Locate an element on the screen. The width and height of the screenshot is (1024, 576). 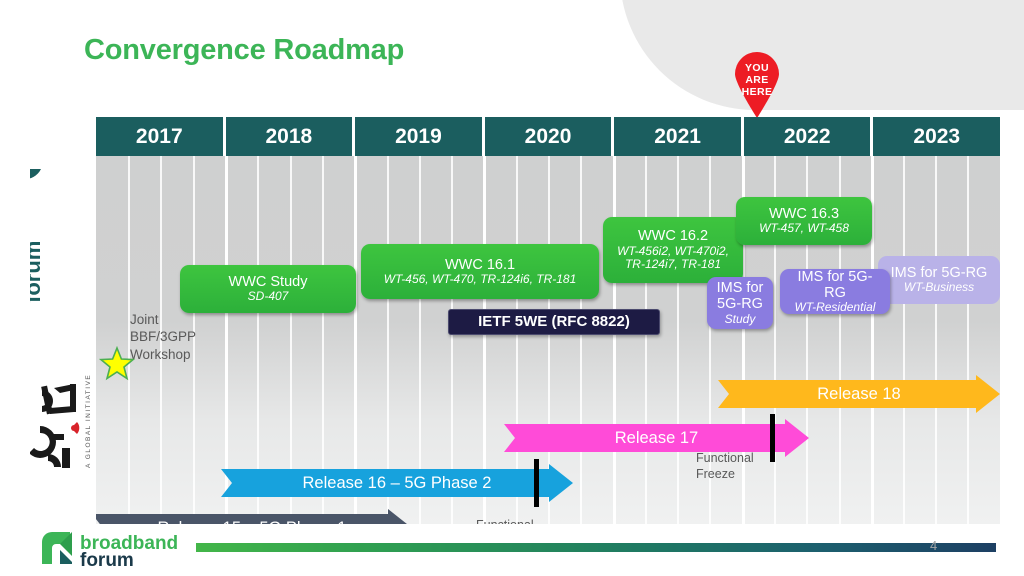
box-wwc-16-1-subtitle: WT-456, WT-470, TR-124i6, TR-181 is located at coordinates (480, 278).